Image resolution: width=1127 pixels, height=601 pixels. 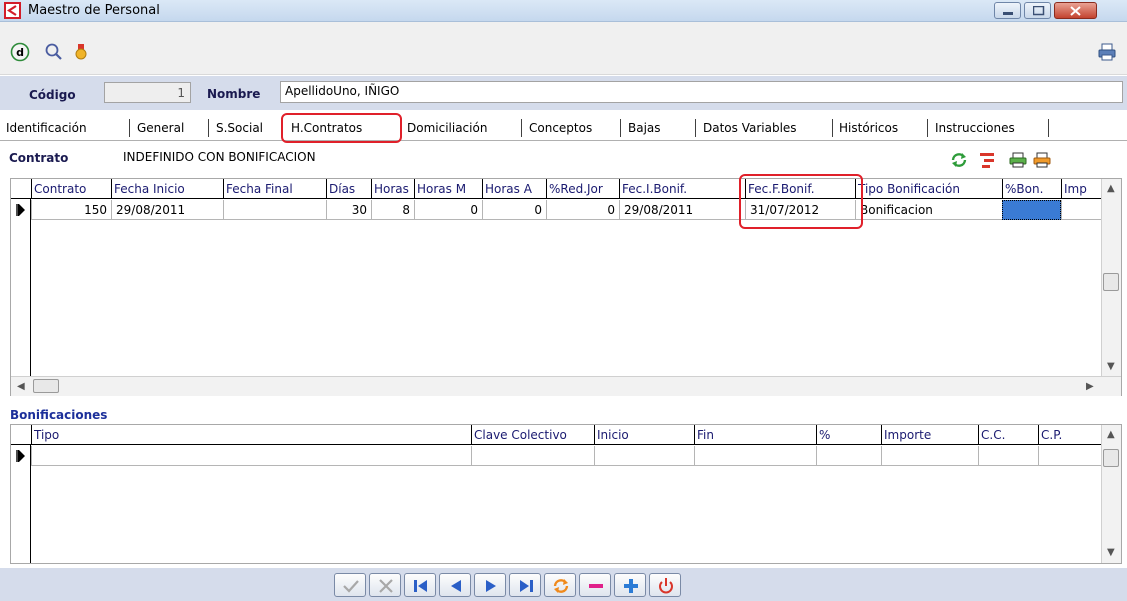 I want to click on employee-header: Código 1 Nombre ApellidoUno, IÑIGO, so click(x=563, y=93).